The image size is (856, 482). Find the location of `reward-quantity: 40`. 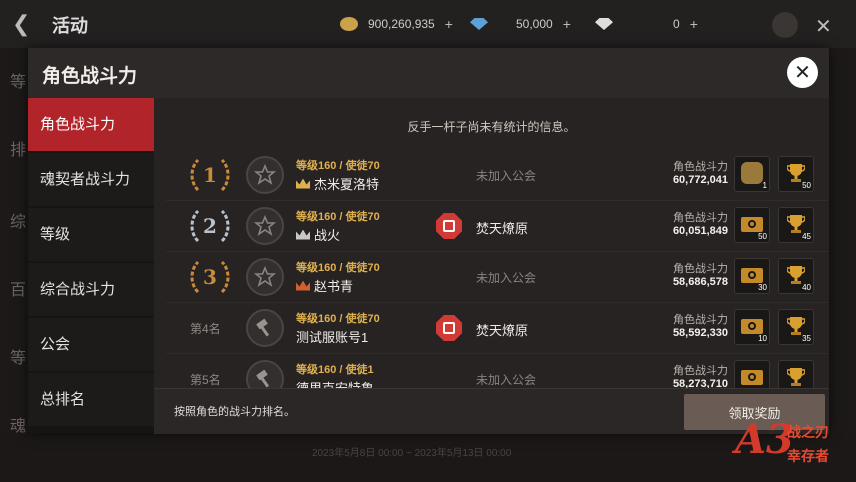

reward-quantity: 40 is located at coordinates (806, 287).